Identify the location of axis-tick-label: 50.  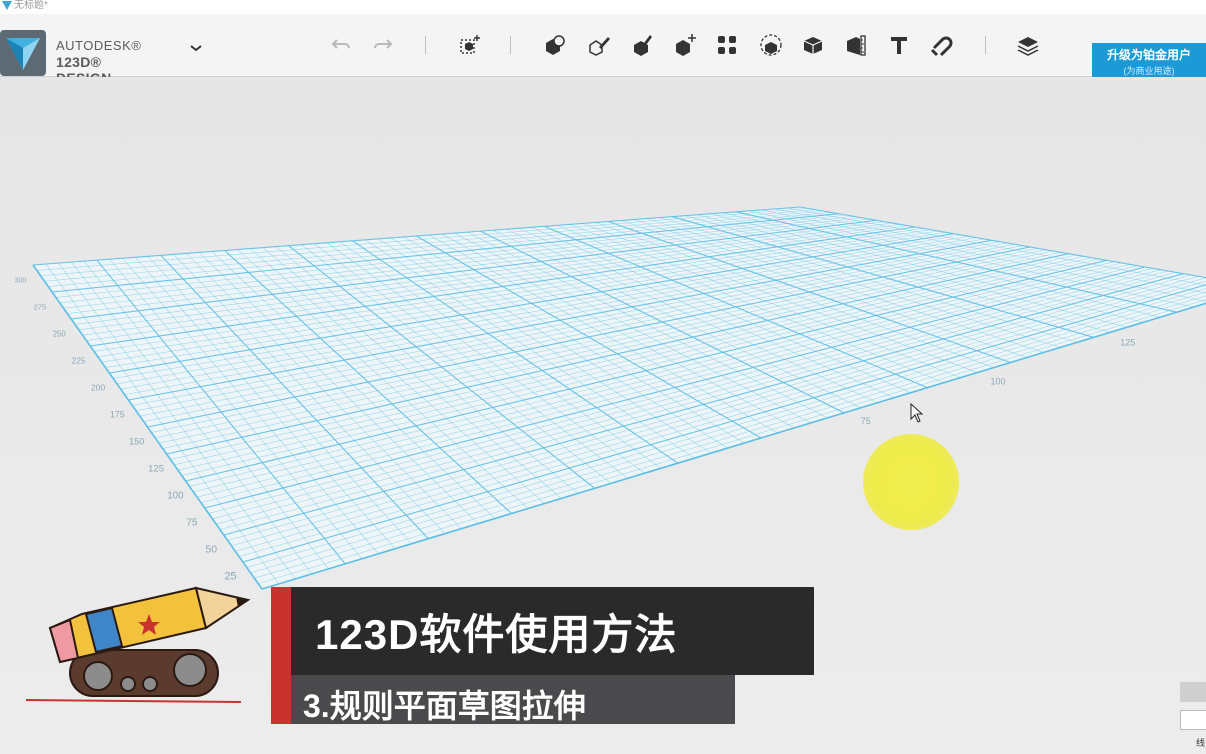
(211, 550).